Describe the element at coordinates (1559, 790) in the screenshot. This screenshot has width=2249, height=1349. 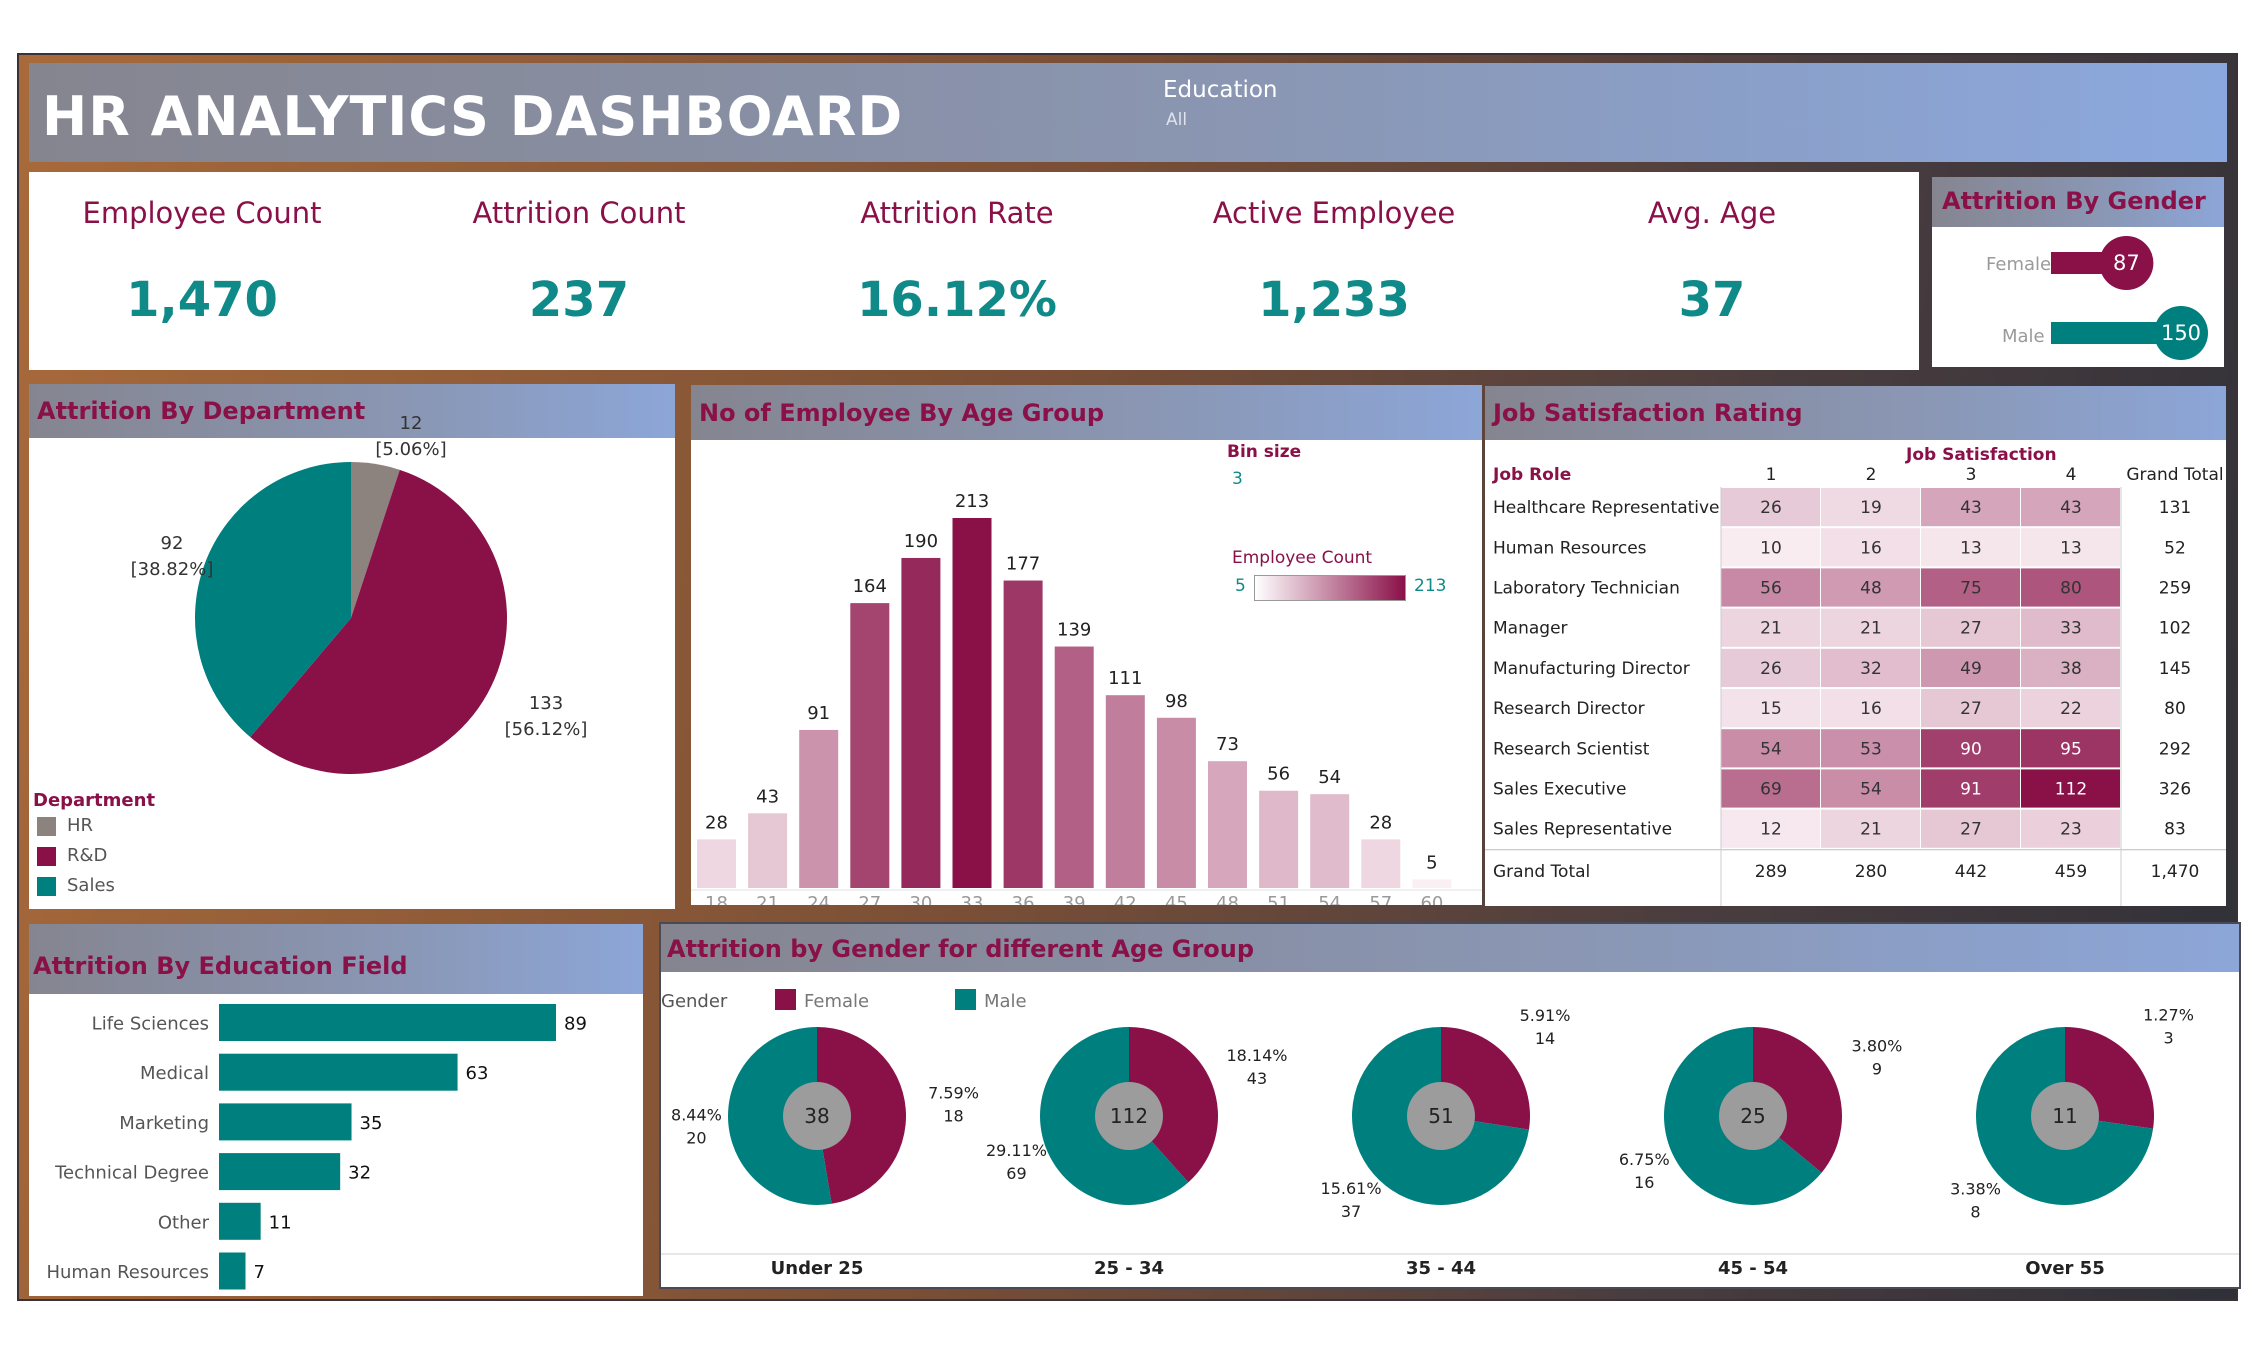
I see `job-role-sales-executive: Sales Executive` at that location.